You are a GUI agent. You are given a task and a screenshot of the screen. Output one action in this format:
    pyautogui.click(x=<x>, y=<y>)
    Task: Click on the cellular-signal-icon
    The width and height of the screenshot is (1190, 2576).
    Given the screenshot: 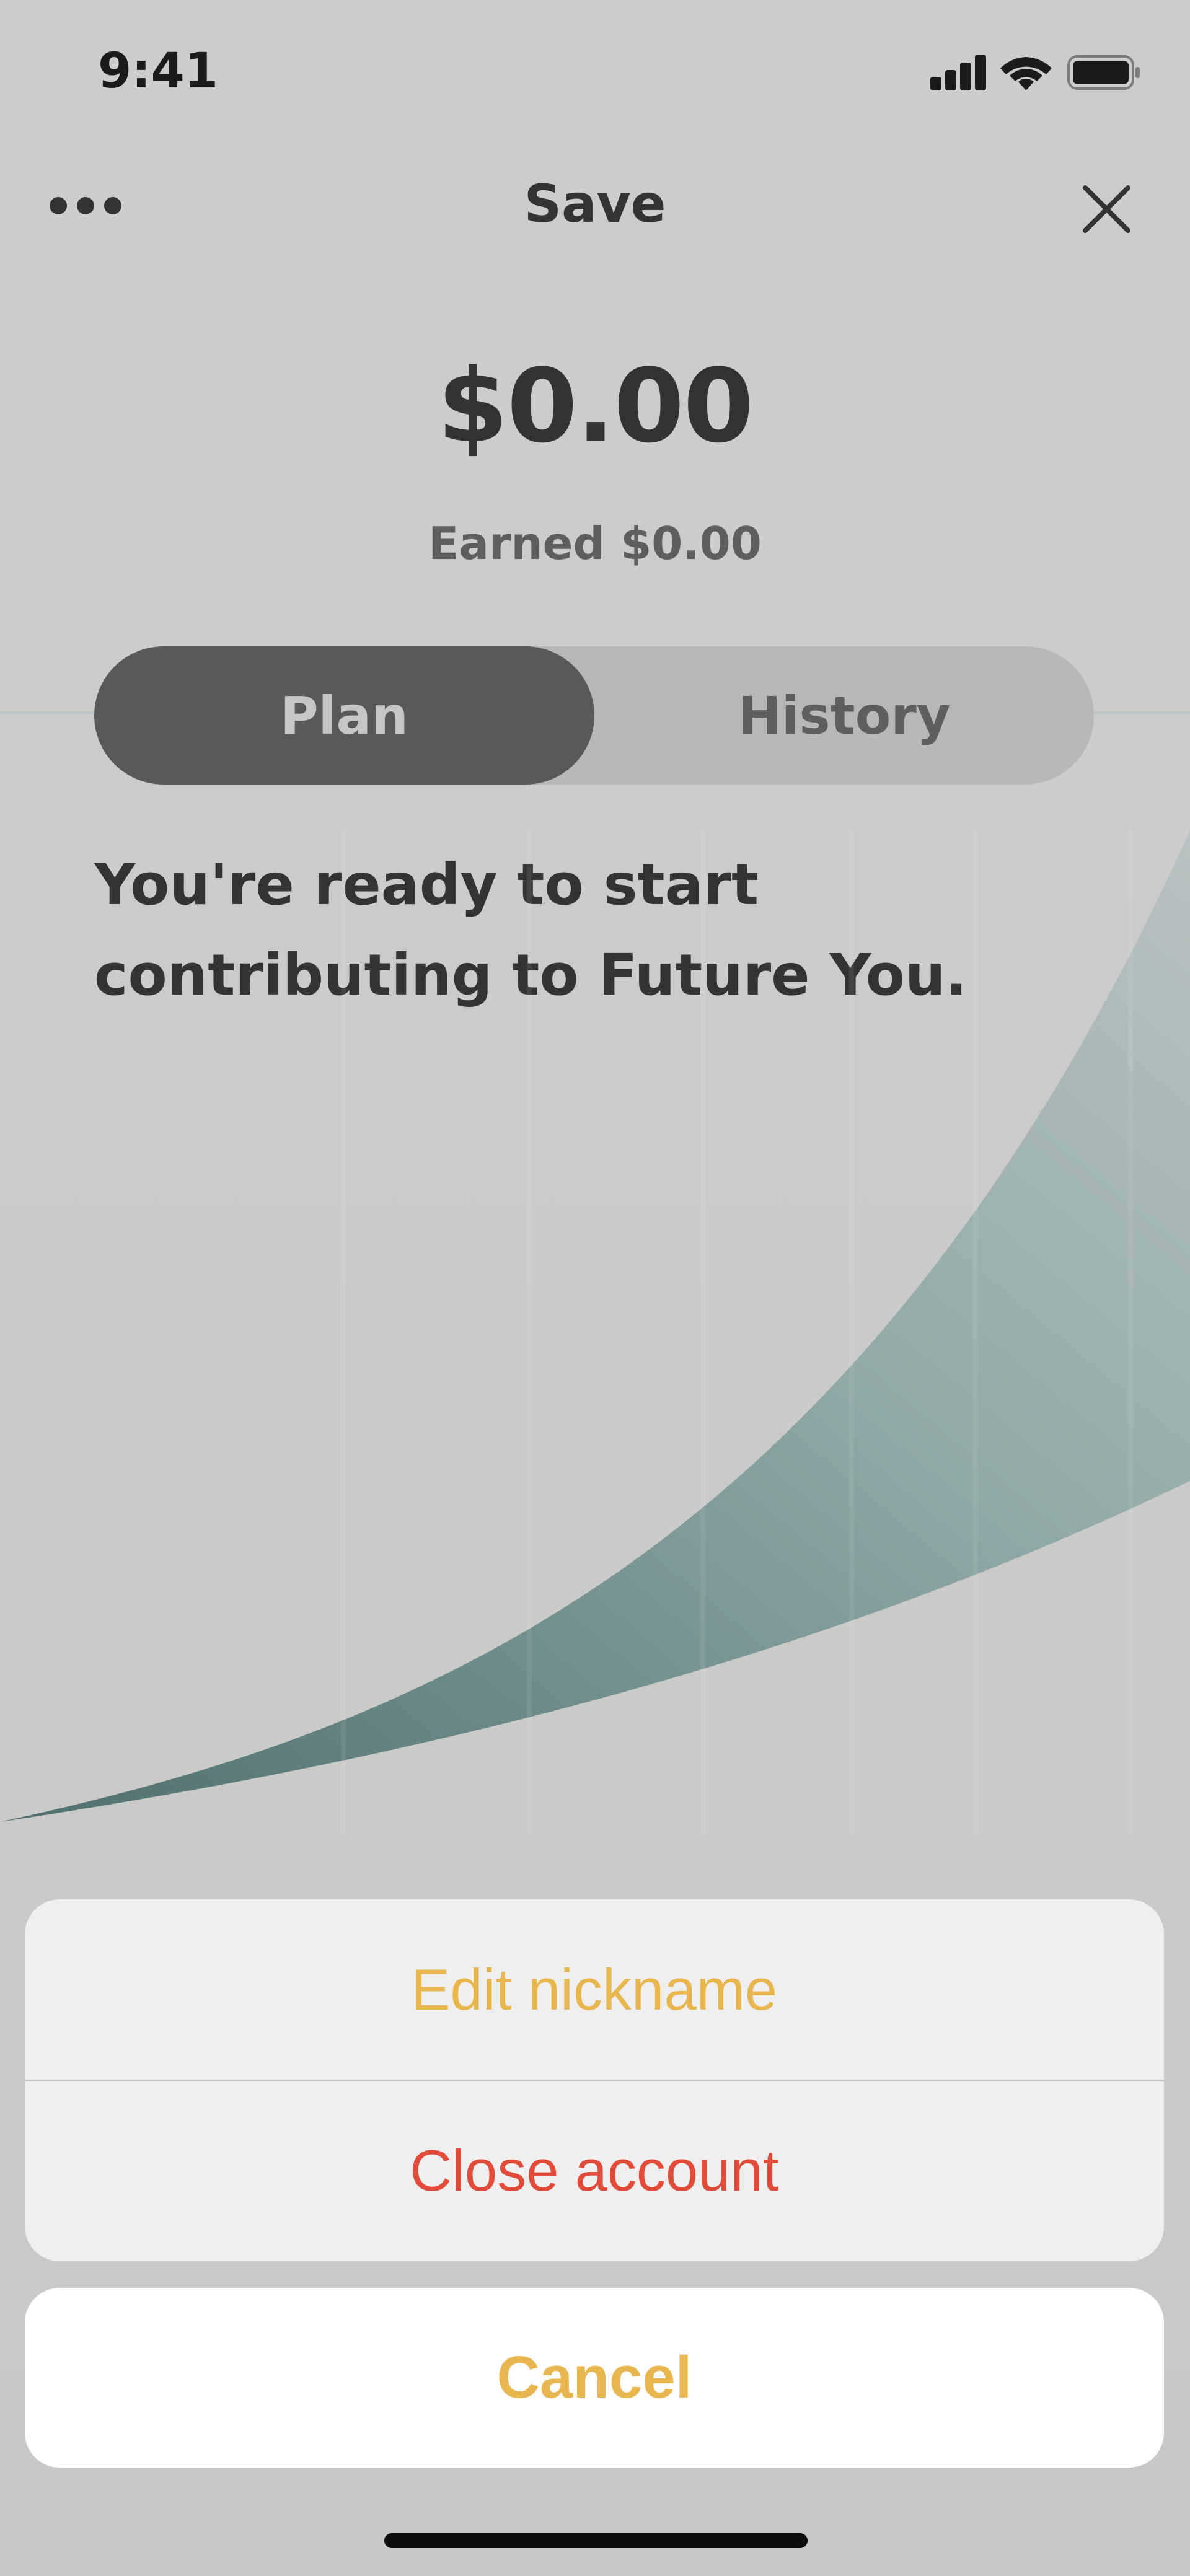 What is the action you would take?
    pyautogui.click(x=958, y=71)
    